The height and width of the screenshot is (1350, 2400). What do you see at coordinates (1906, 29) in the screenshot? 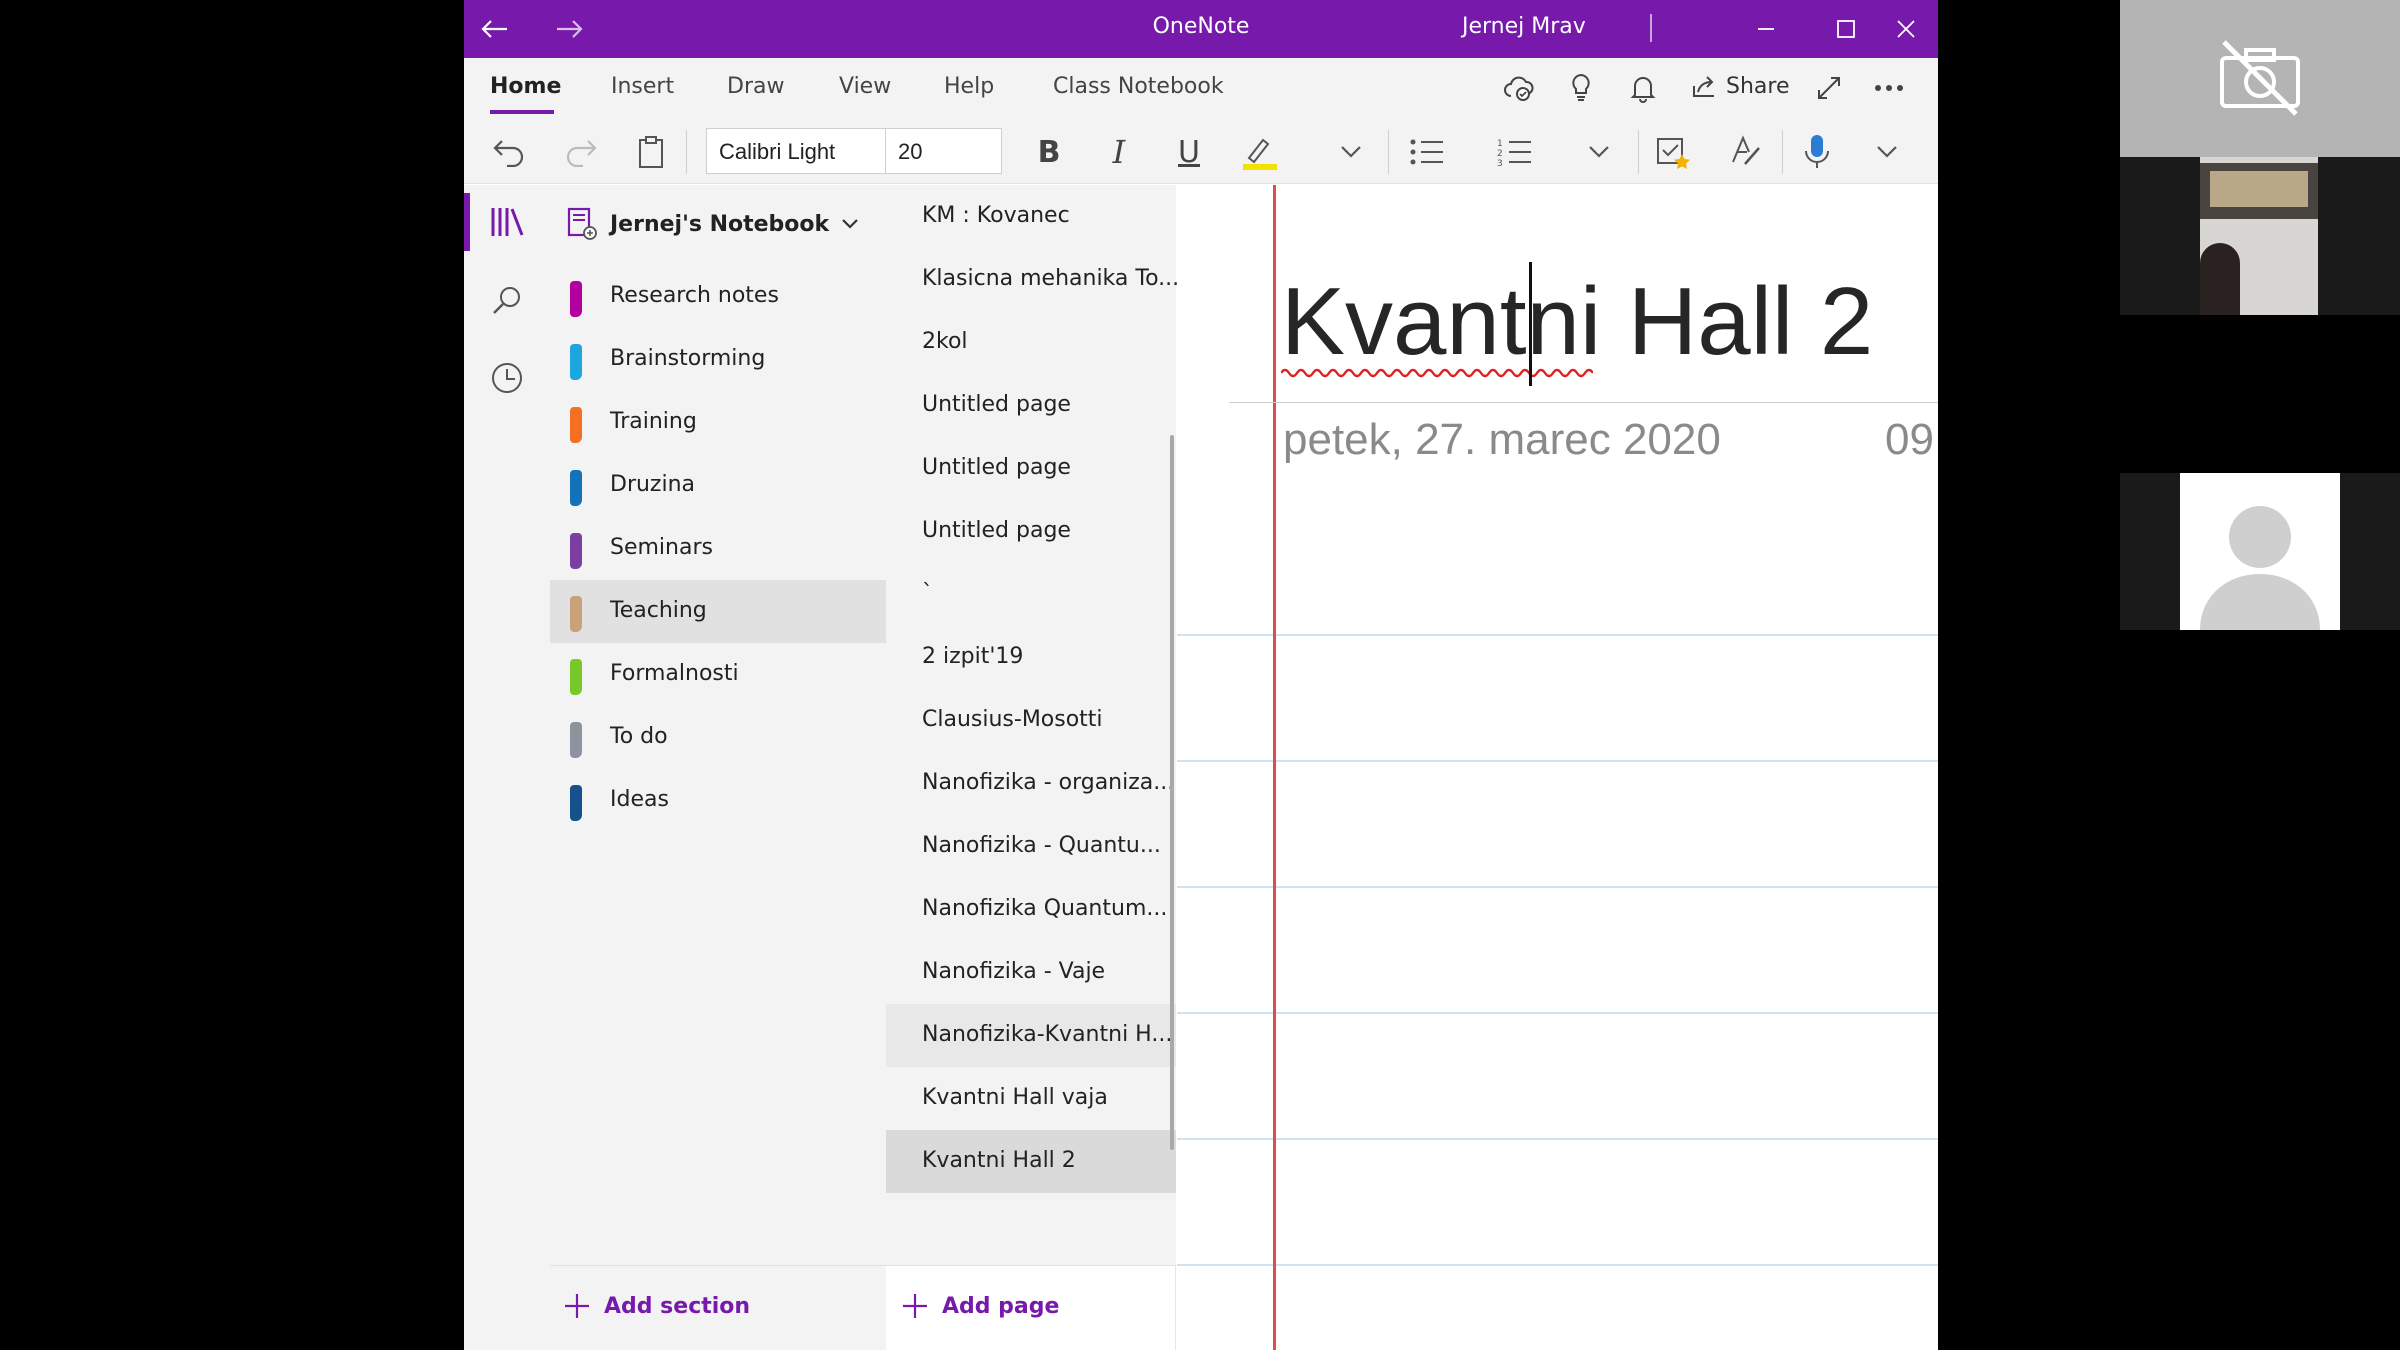
I see `close-button` at bounding box center [1906, 29].